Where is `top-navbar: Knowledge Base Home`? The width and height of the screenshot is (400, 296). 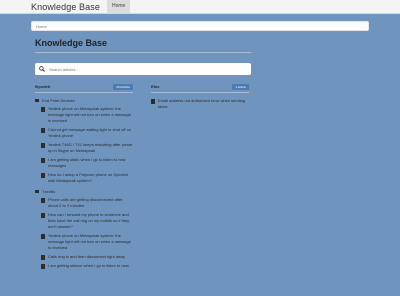
top-navbar: Knowledge Base Home is located at coordinates (200, 7).